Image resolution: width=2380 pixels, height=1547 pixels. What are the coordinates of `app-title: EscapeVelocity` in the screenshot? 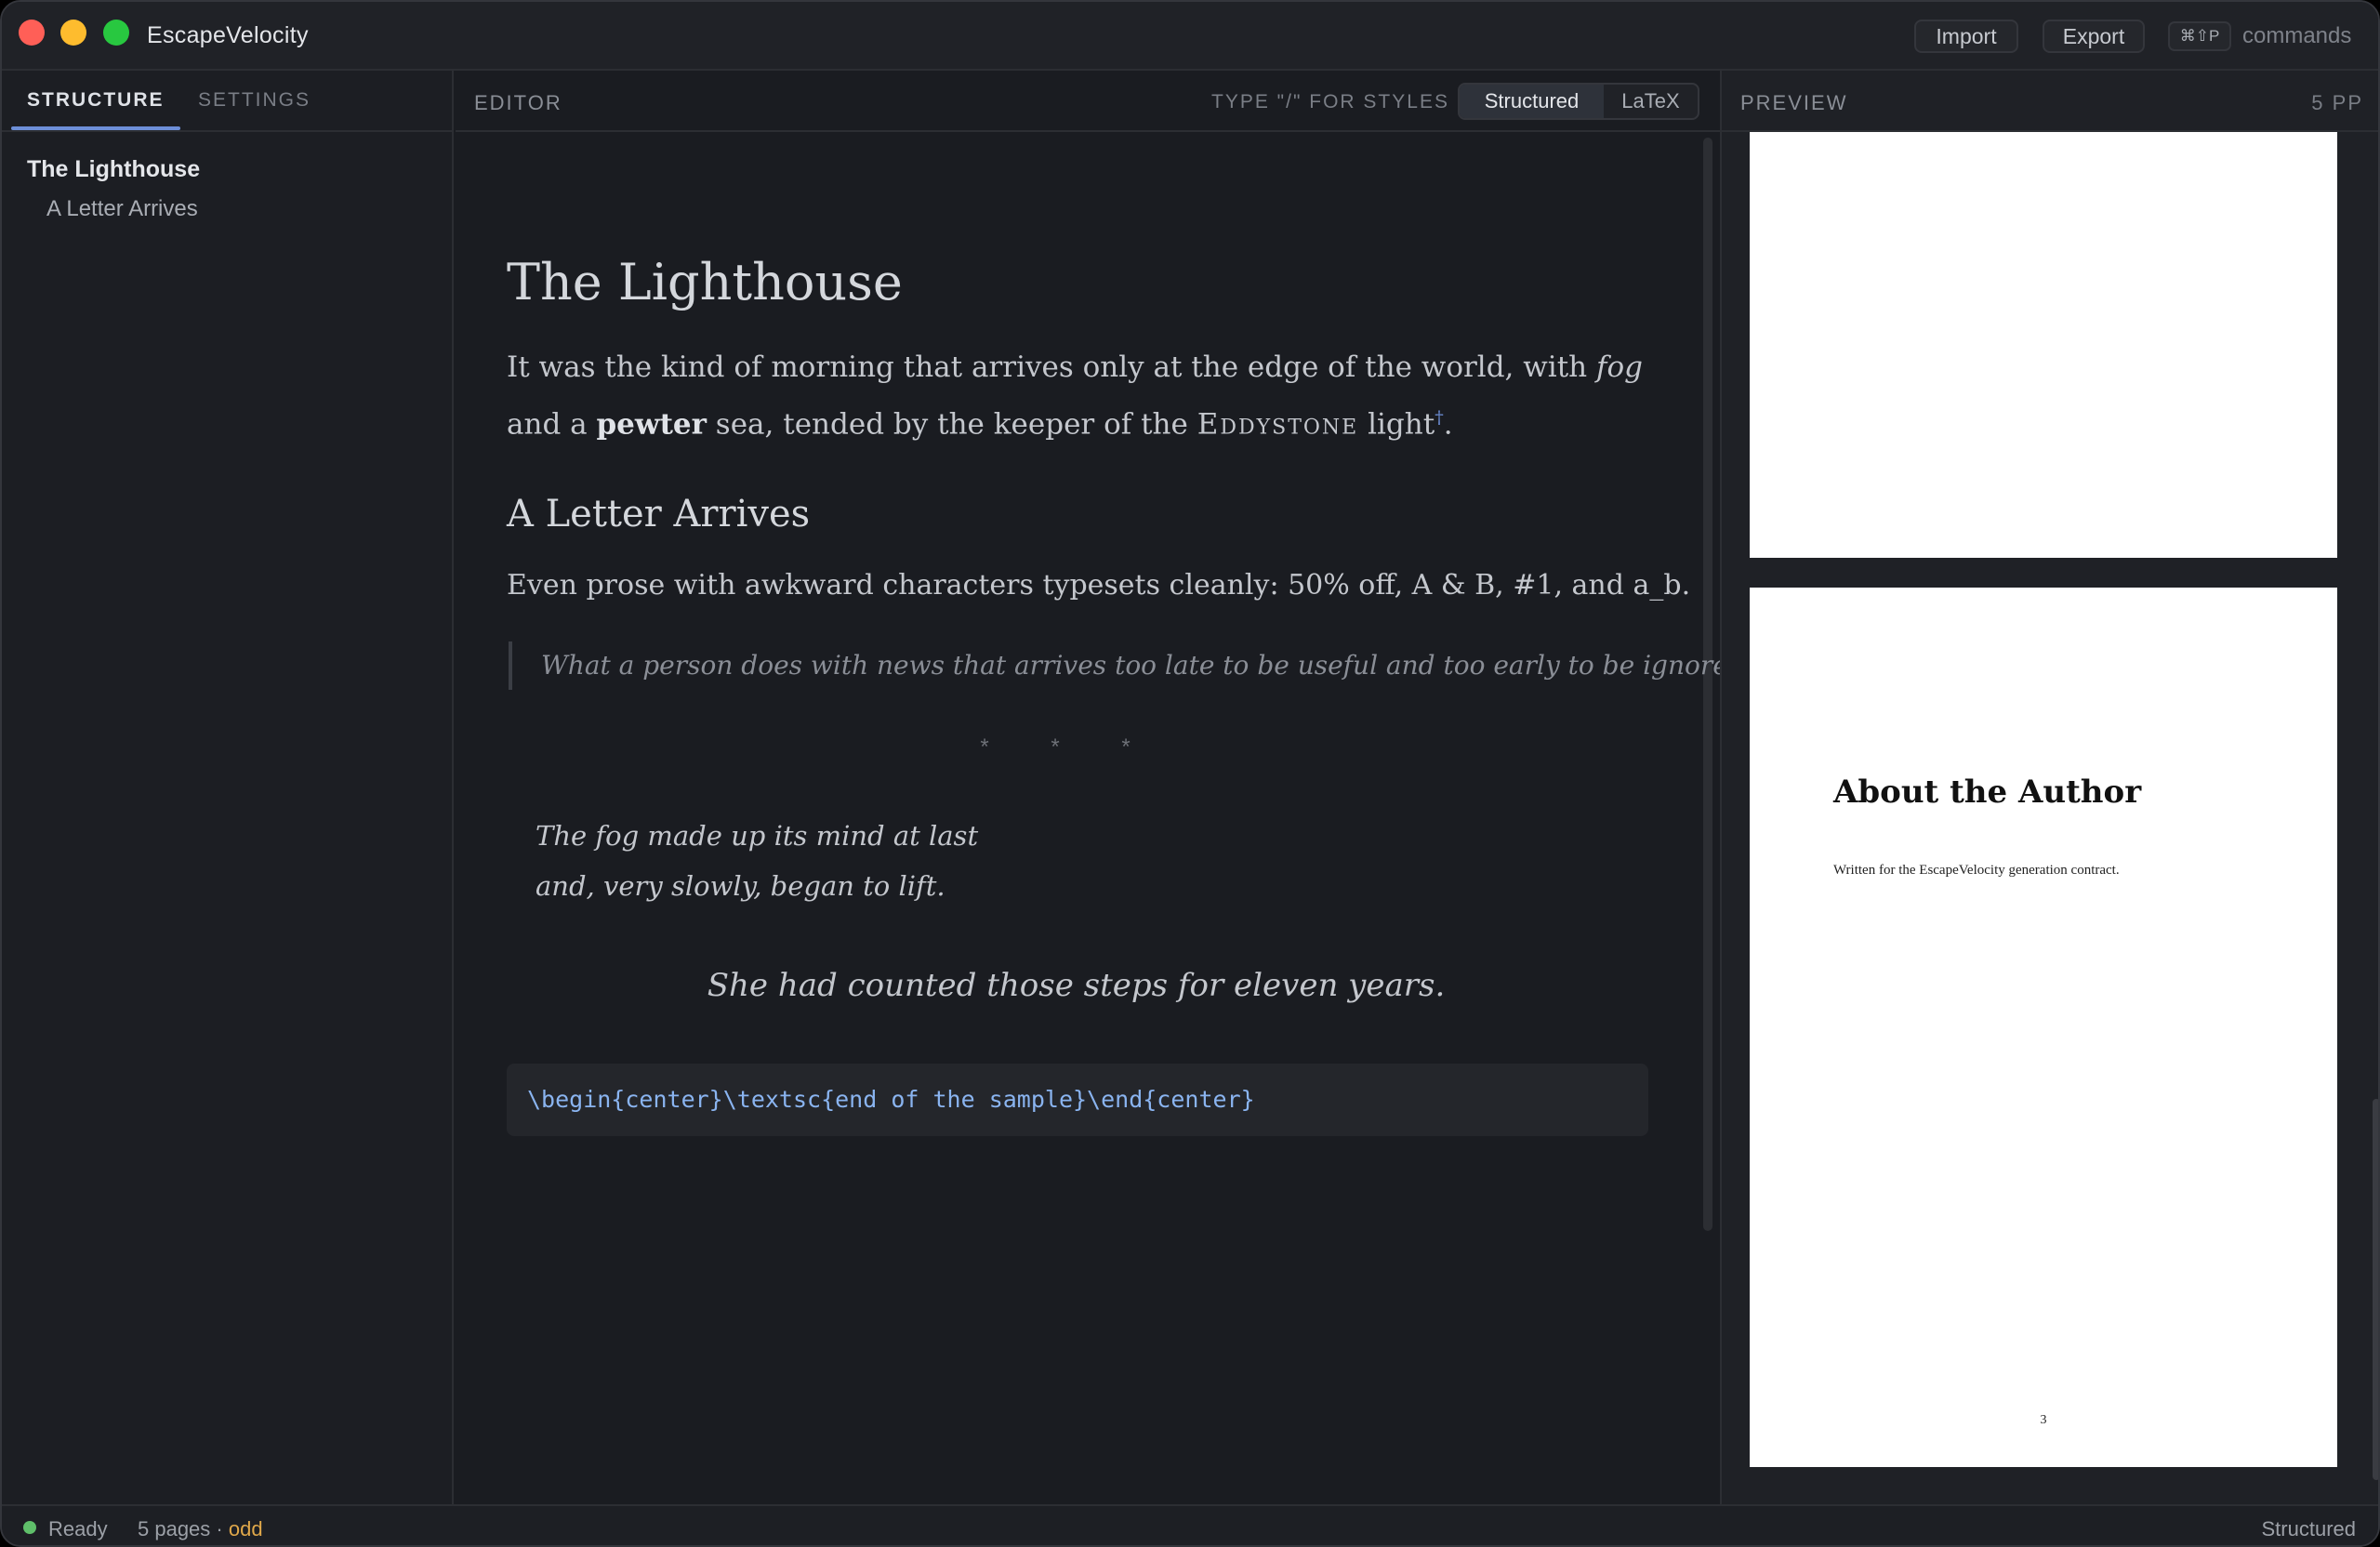 It's located at (228, 35).